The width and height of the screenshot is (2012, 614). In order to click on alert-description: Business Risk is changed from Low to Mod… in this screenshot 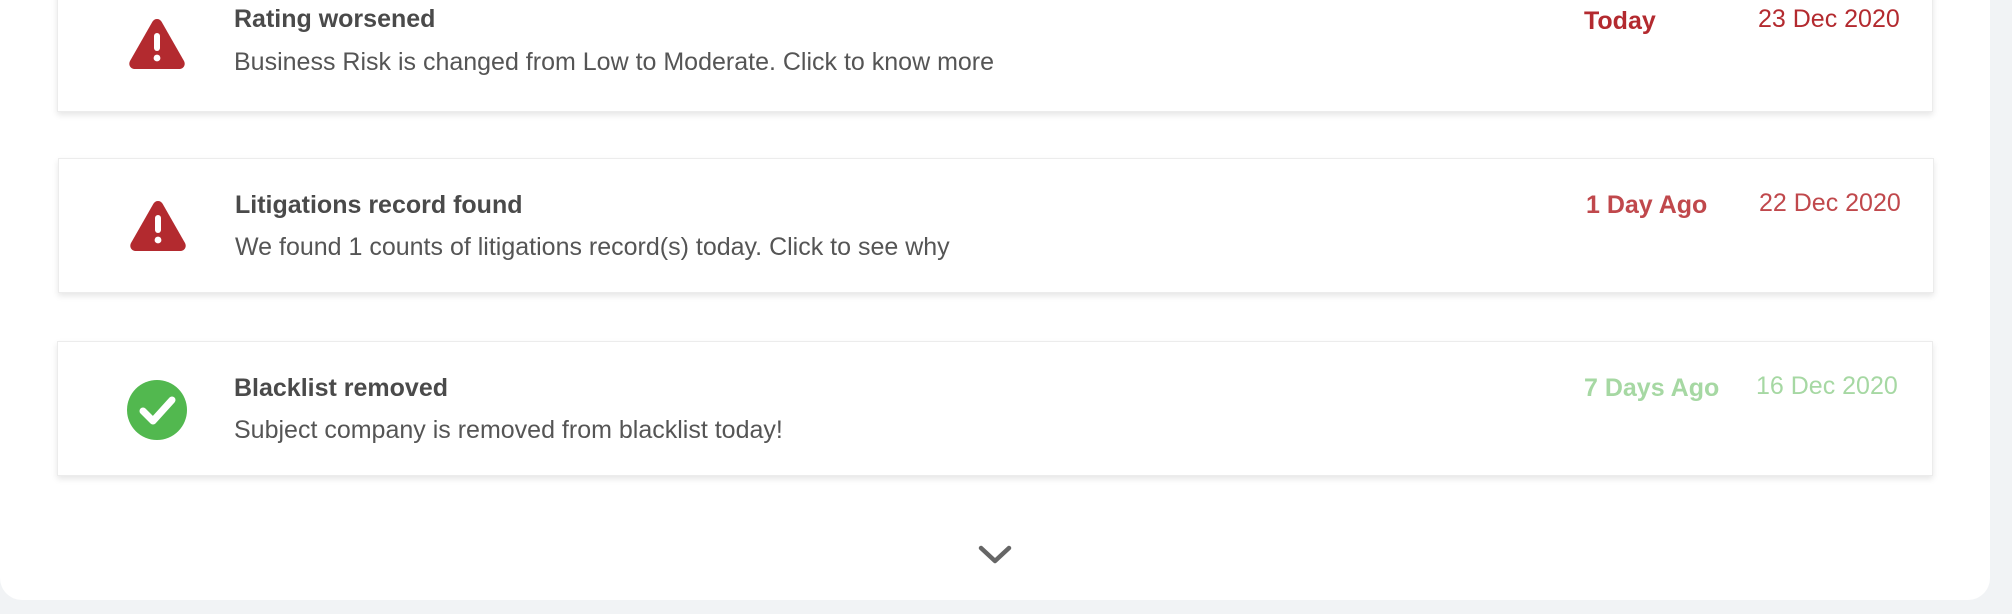, I will do `click(614, 62)`.